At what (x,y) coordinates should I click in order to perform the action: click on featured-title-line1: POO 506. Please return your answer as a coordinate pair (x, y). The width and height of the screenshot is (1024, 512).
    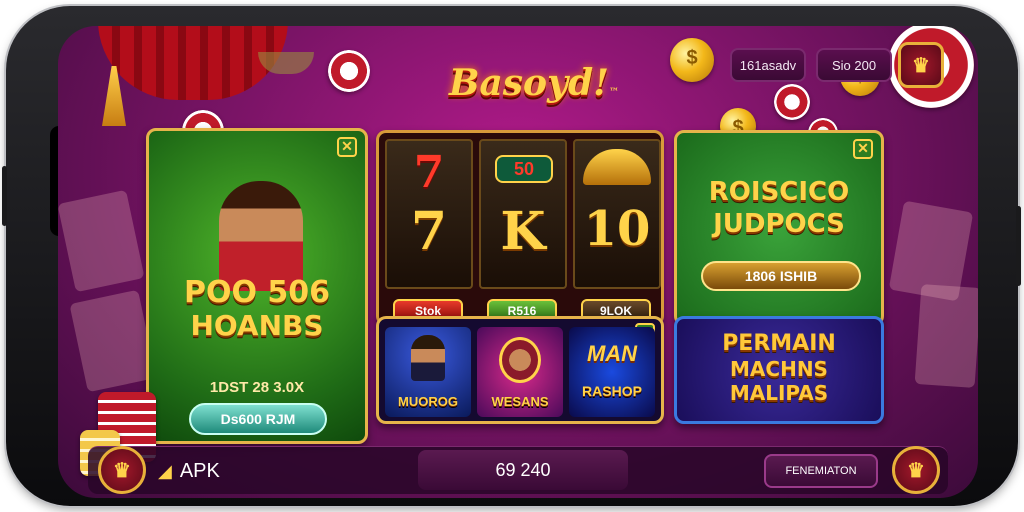
    Looking at the image, I should click on (257, 292).